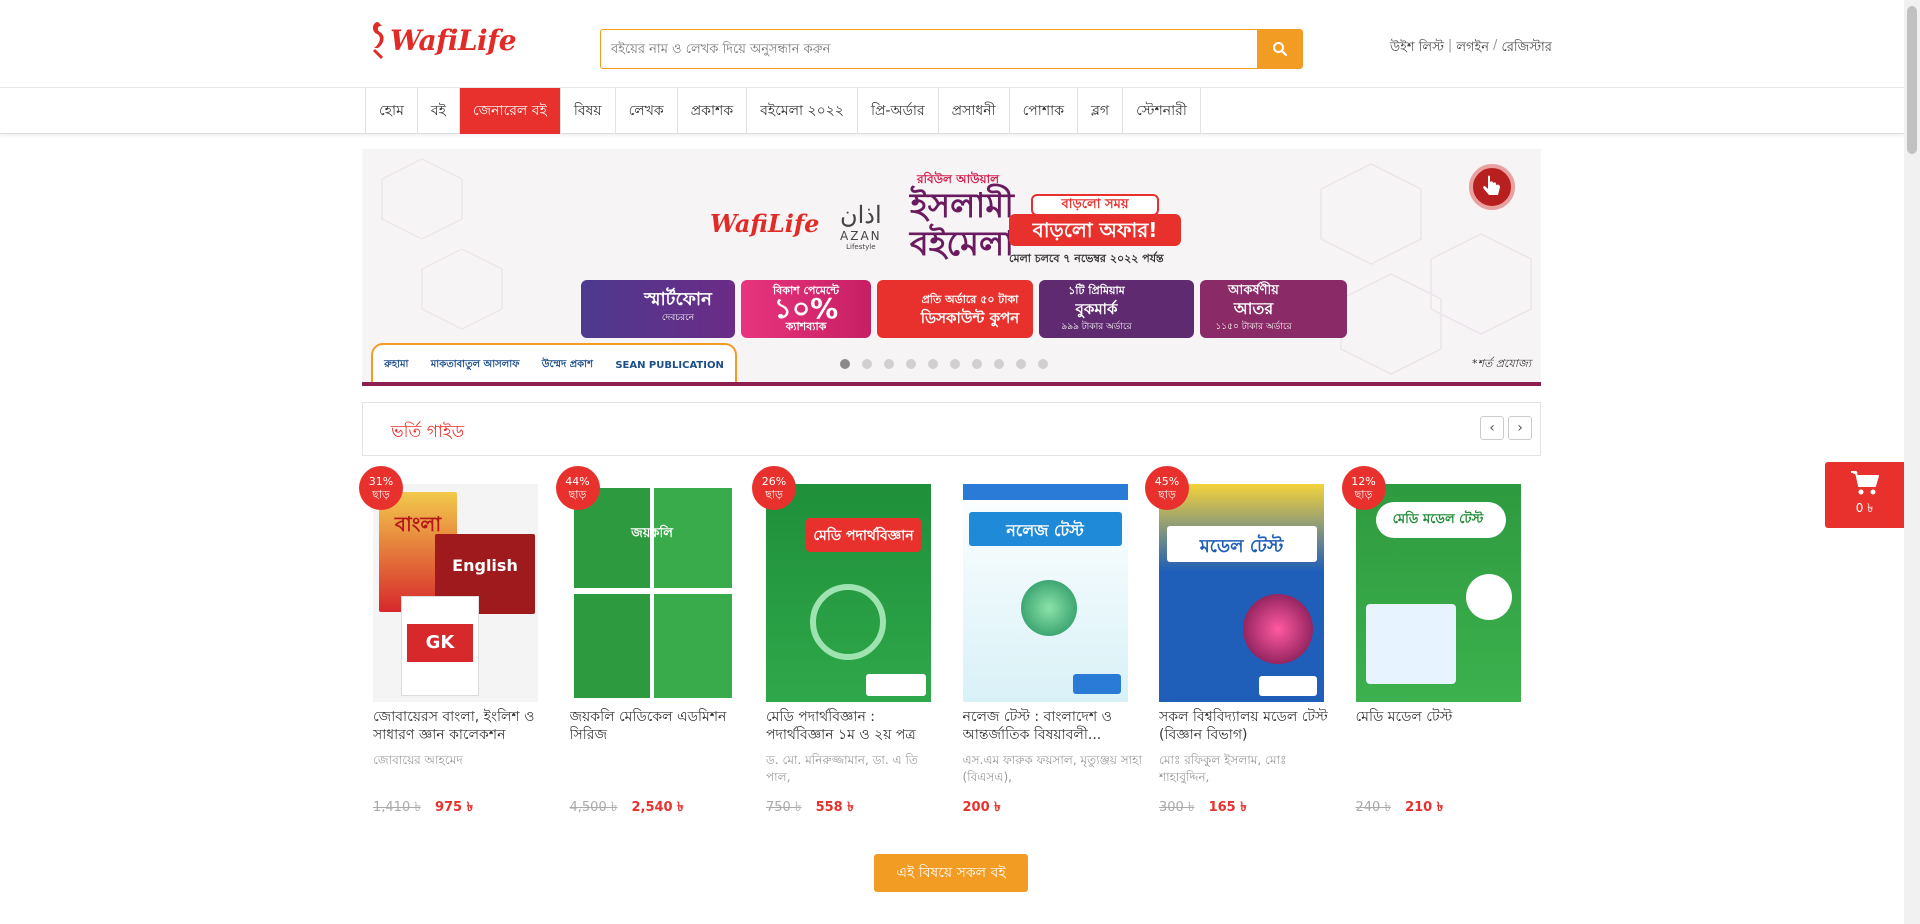 This screenshot has height=924, width=1920. Describe the element at coordinates (1241, 546) in the screenshot. I see `cover-title: মডেল টেস্ট` at that location.